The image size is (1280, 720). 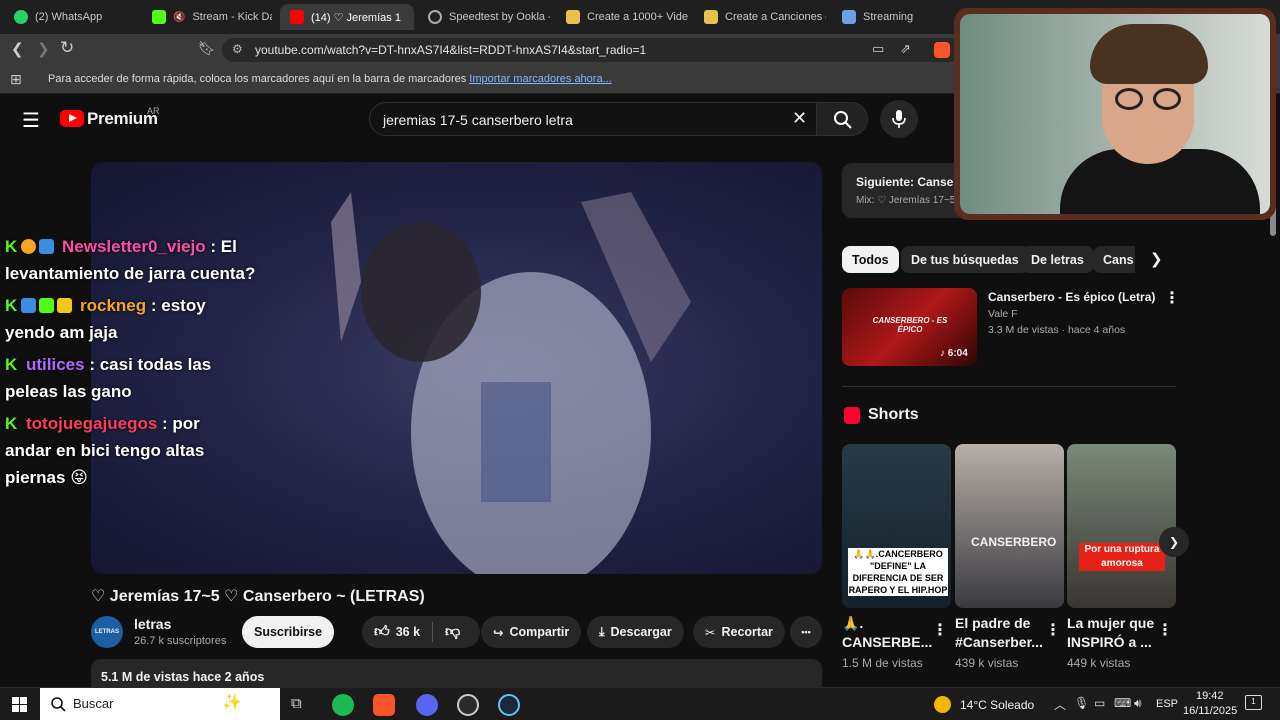 What do you see at coordinates (965, 259) in the screenshot?
I see `chip-searches: De tus búsquedas` at bounding box center [965, 259].